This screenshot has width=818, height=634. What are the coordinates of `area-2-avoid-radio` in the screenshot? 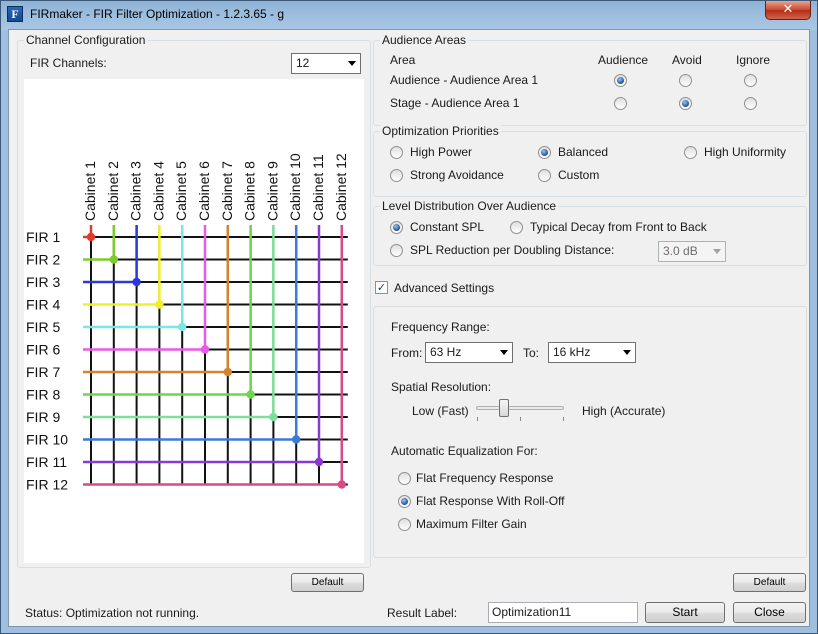 It's located at (685, 103).